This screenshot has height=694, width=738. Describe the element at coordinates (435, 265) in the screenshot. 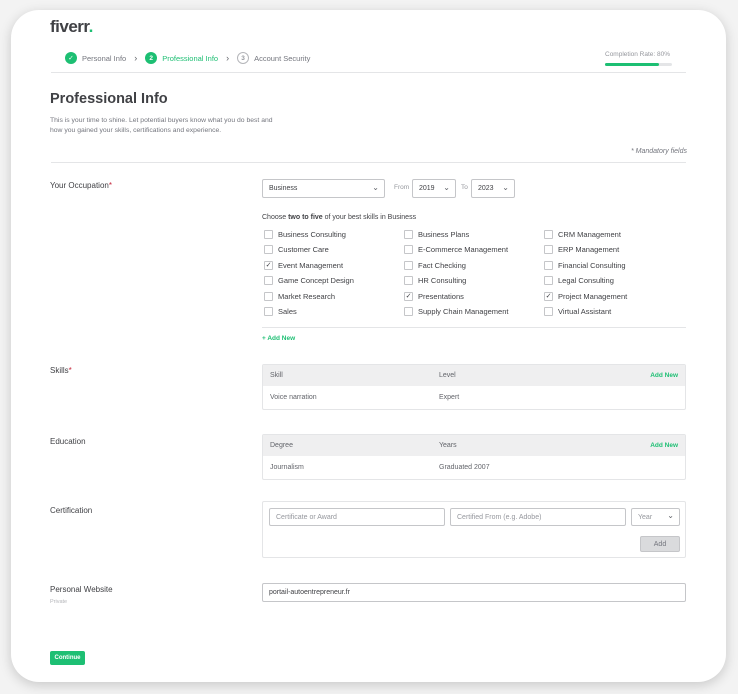

I see `skill-checkbox-item: Fact Checking` at that location.